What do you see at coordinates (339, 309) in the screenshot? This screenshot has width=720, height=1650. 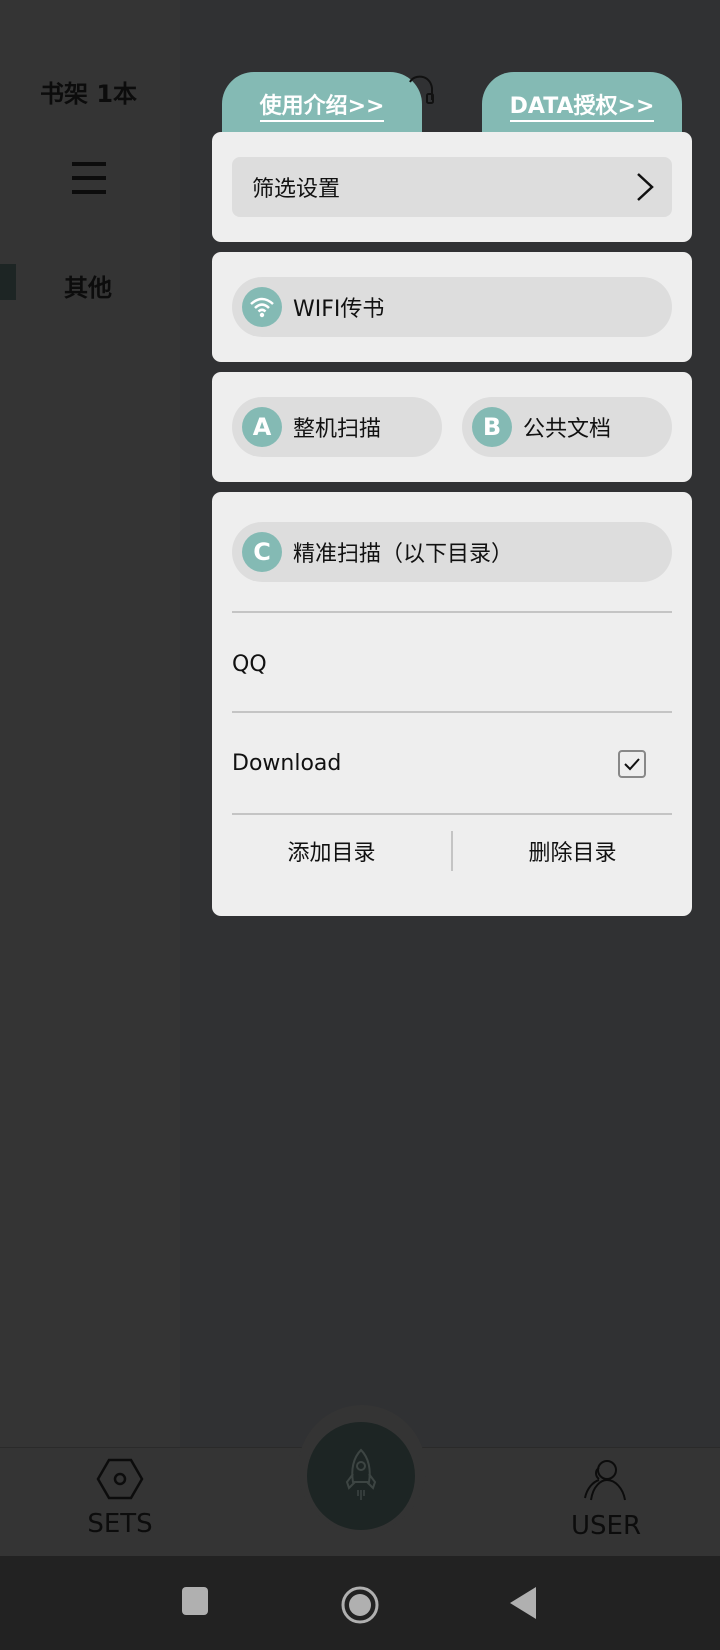 I see `wifi-transfer-label: WIFI传书` at bounding box center [339, 309].